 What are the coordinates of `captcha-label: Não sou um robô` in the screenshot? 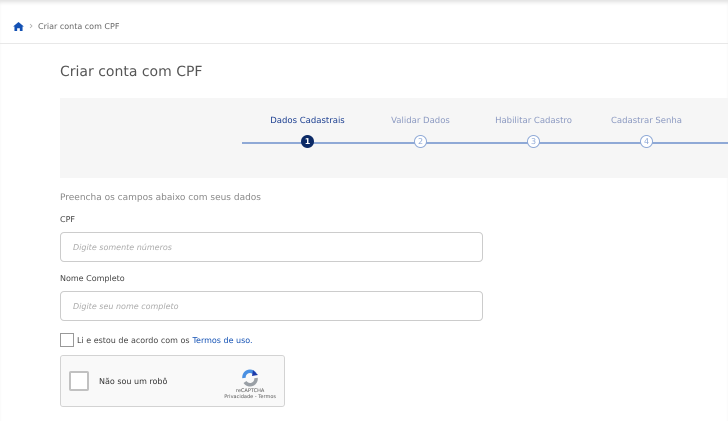 It's located at (133, 381).